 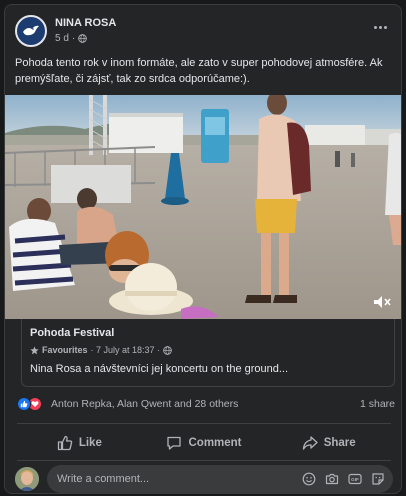 What do you see at coordinates (378, 479) in the screenshot?
I see `sticker-icon` at bounding box center [378, 479].